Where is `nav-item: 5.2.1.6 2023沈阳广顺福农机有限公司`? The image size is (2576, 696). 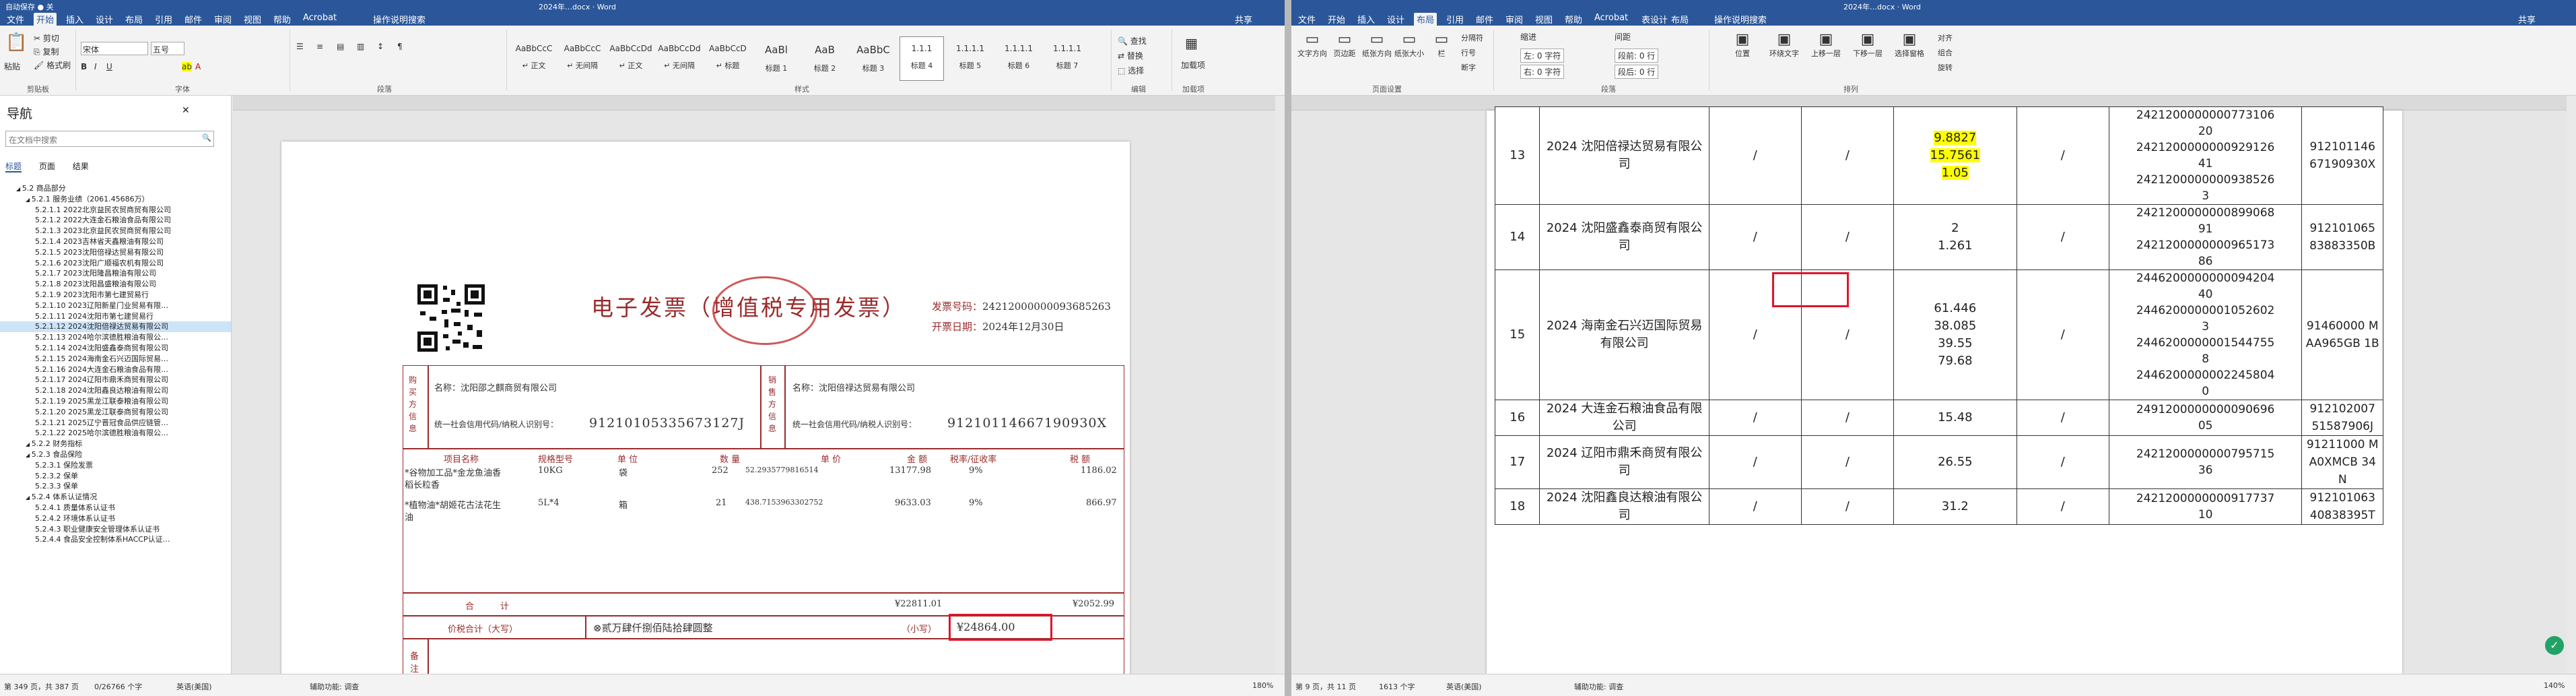 nav-item: 5.2.1.6 2023沈阳广顺福农机有限公司 is located at coordinates (115, 263).